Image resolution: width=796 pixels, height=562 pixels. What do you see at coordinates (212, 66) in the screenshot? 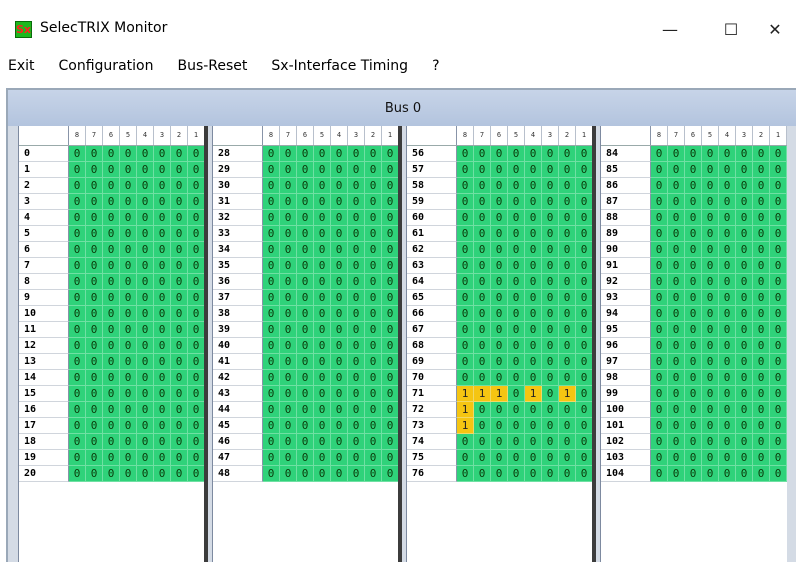
I see `menu-bus-reset: Bus-Reset` at bounding box center [212, 66].